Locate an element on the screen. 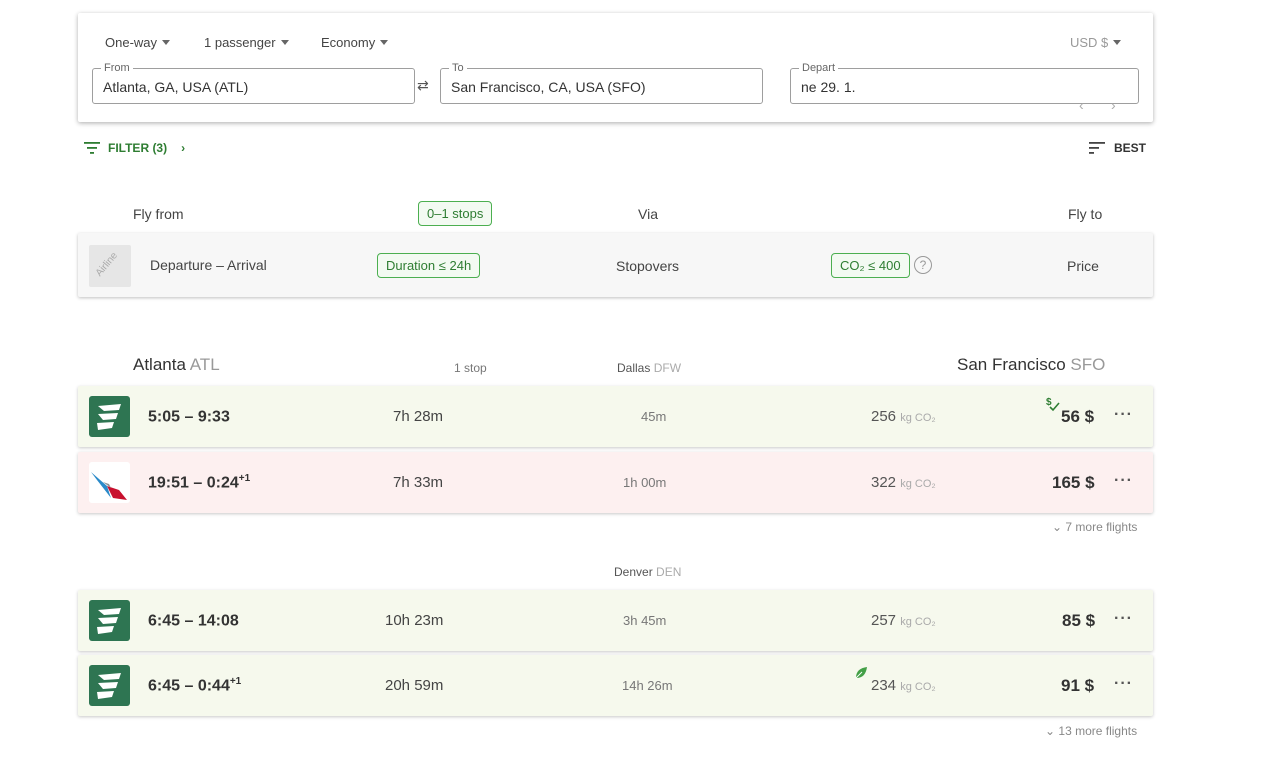  fly-from-header: Fly from is located at coordinates (158, 214).